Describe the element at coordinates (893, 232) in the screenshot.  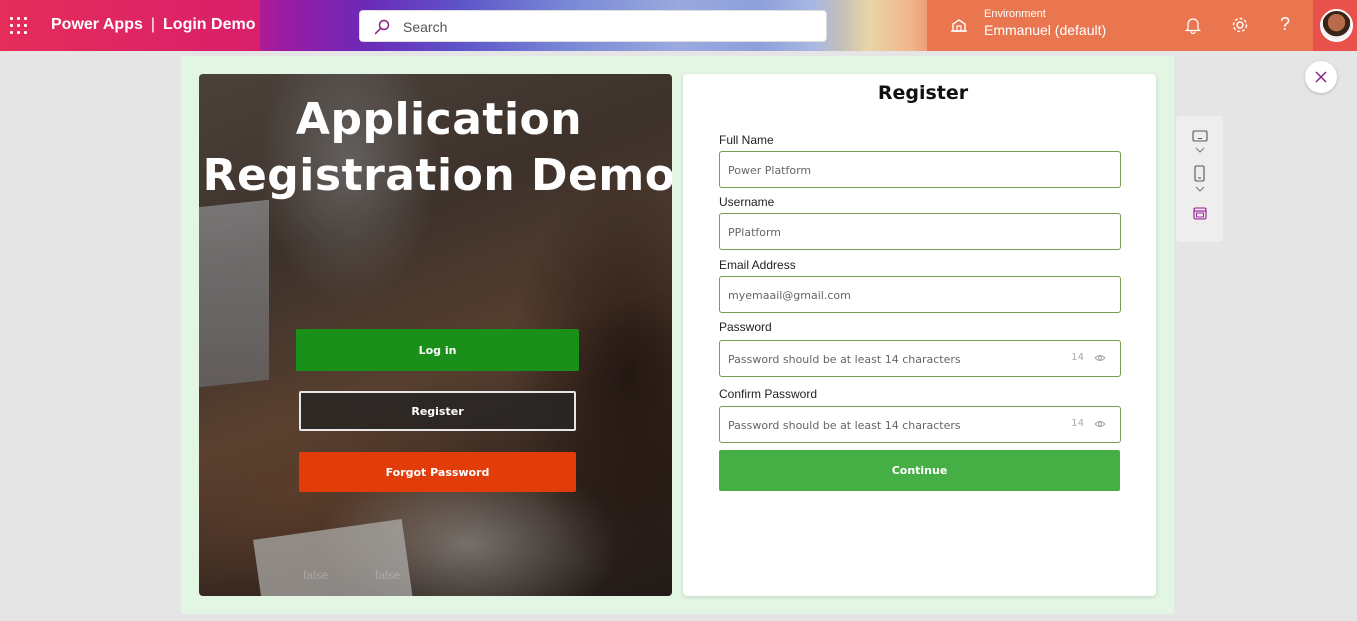
I see `username-input` at that location.